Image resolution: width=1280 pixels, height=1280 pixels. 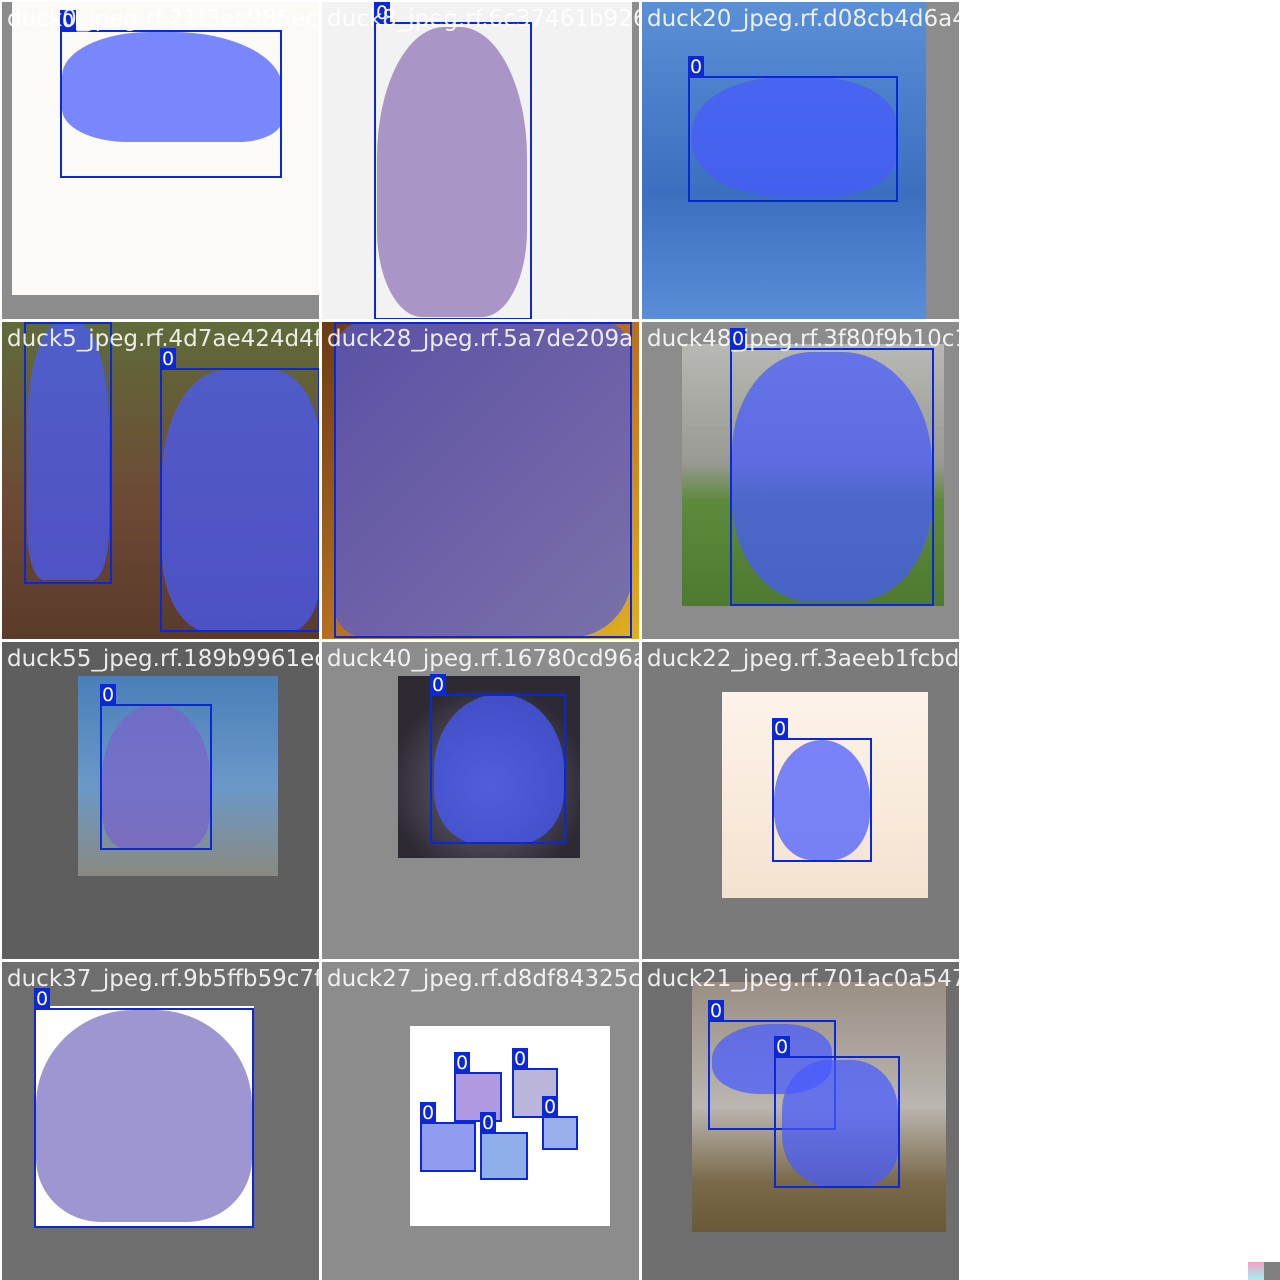 I want to click on image-filename: duck37_jpeg.rf.9b5ffb59c7ff, so click(x=163, y=979).